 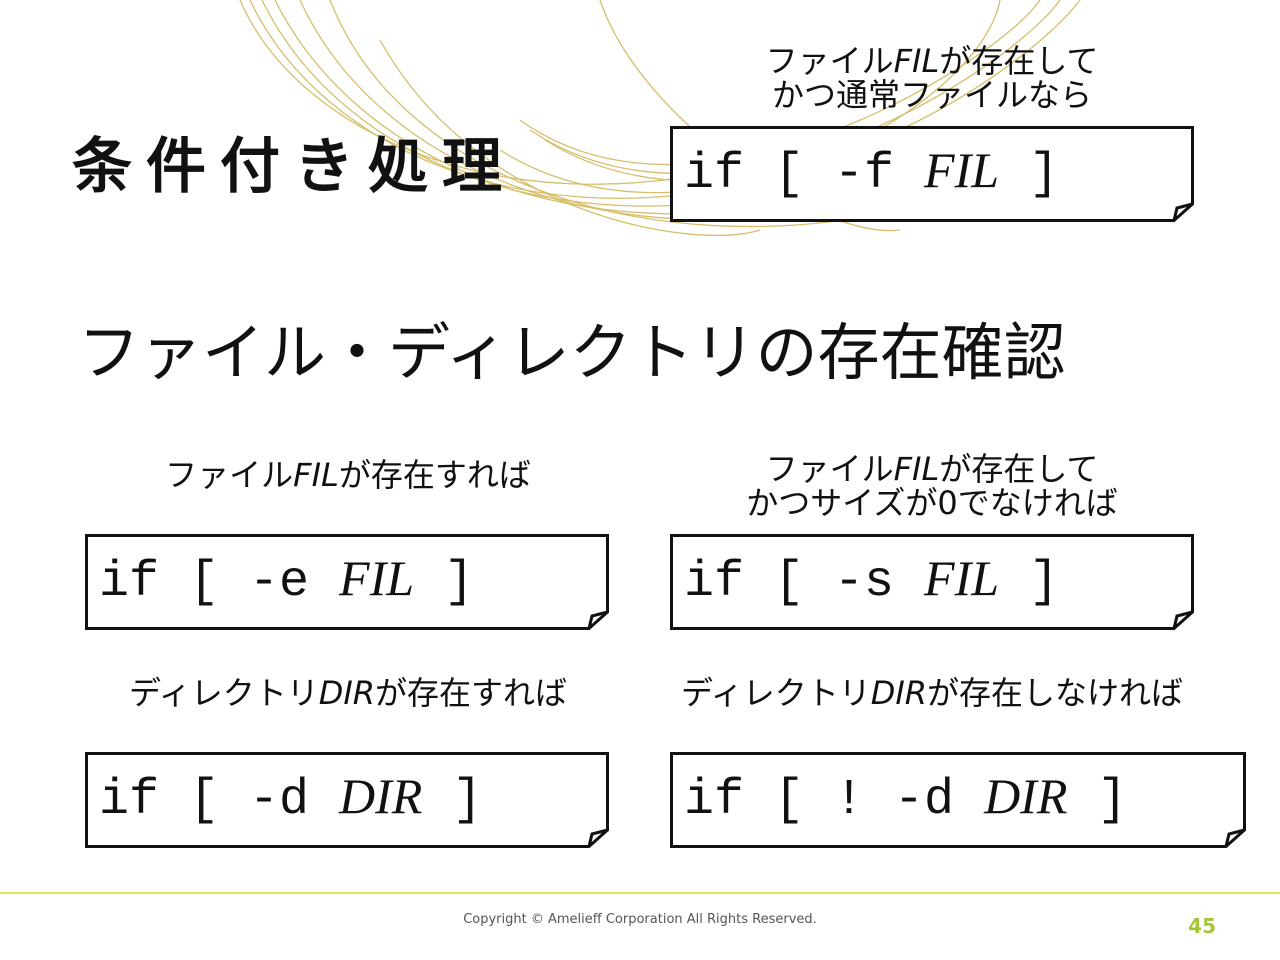 I want to click on footer-divider, so click(x=640, y=893).